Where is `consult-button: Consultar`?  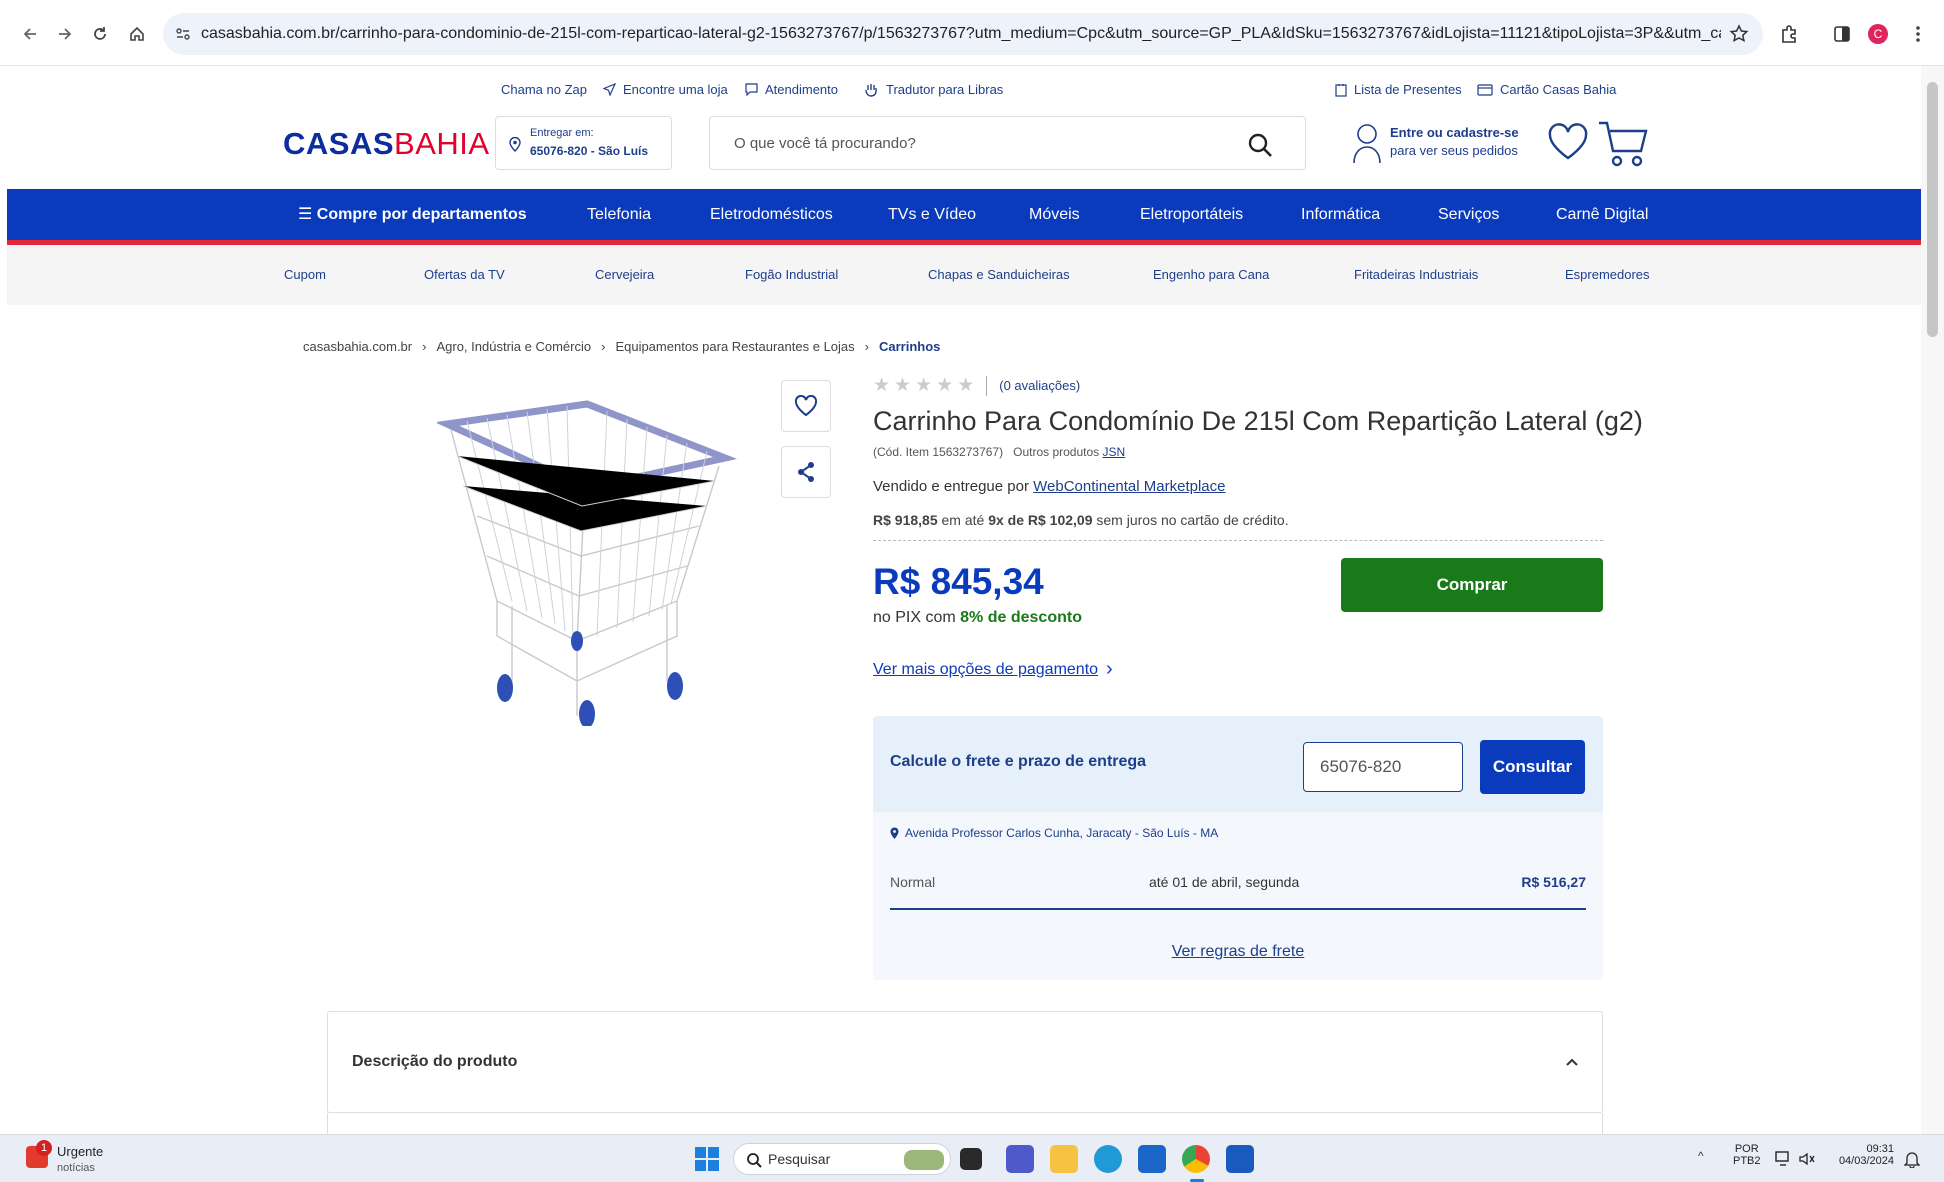 consult-button: Consultar is located at coordinates (1532, 767).